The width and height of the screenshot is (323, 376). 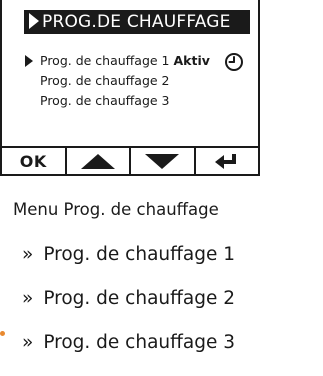 I want to click on menu-caption: Menu Prog. de chauffage, so click(x=116, y=209).